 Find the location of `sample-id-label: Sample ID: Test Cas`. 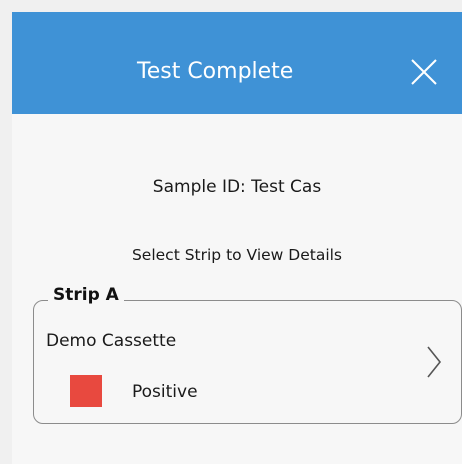

sample-id-label: Sample ID: Test Cas is located at coordinates (237, 187).